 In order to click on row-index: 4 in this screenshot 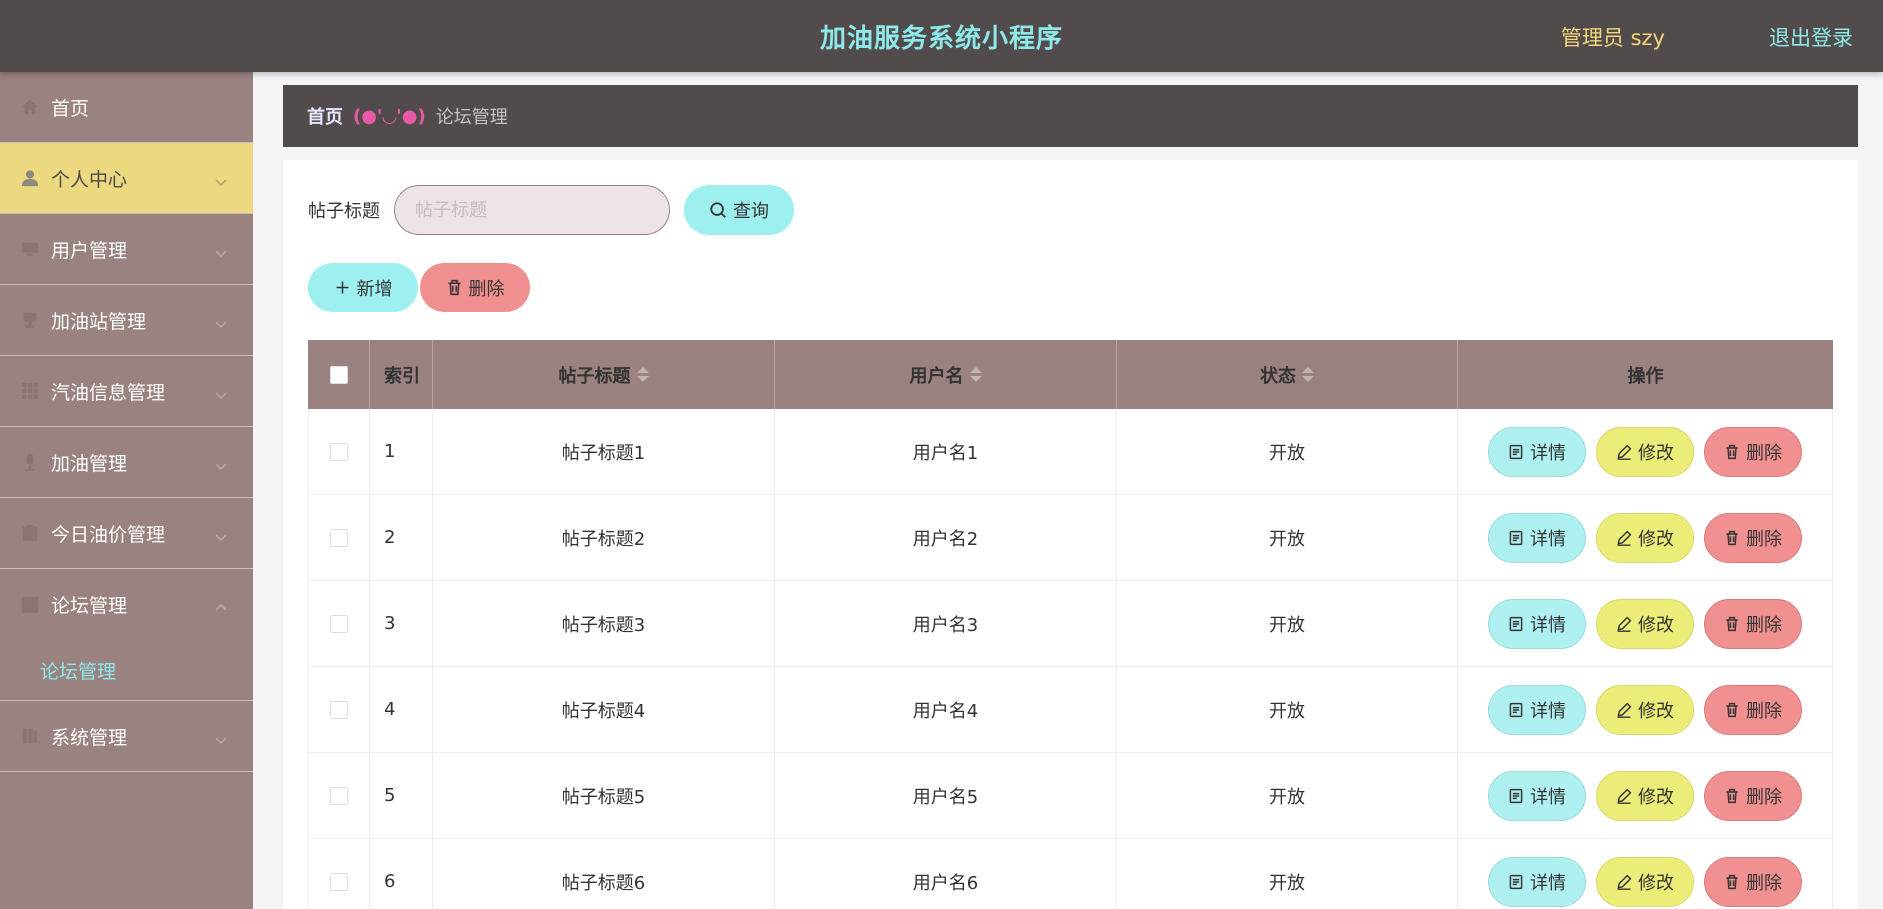, I will do `click(401, 709)`.